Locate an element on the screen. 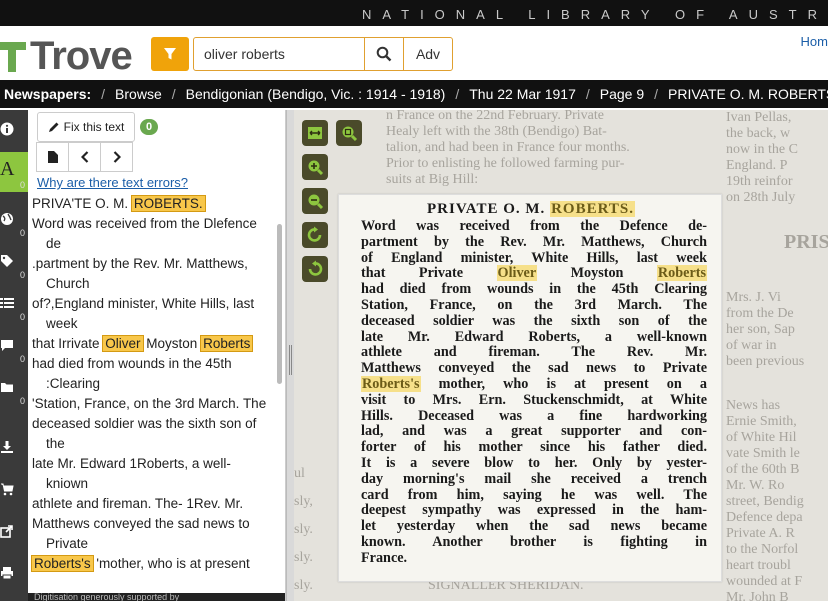  pencil-icon is located at coordinates (53, 127).